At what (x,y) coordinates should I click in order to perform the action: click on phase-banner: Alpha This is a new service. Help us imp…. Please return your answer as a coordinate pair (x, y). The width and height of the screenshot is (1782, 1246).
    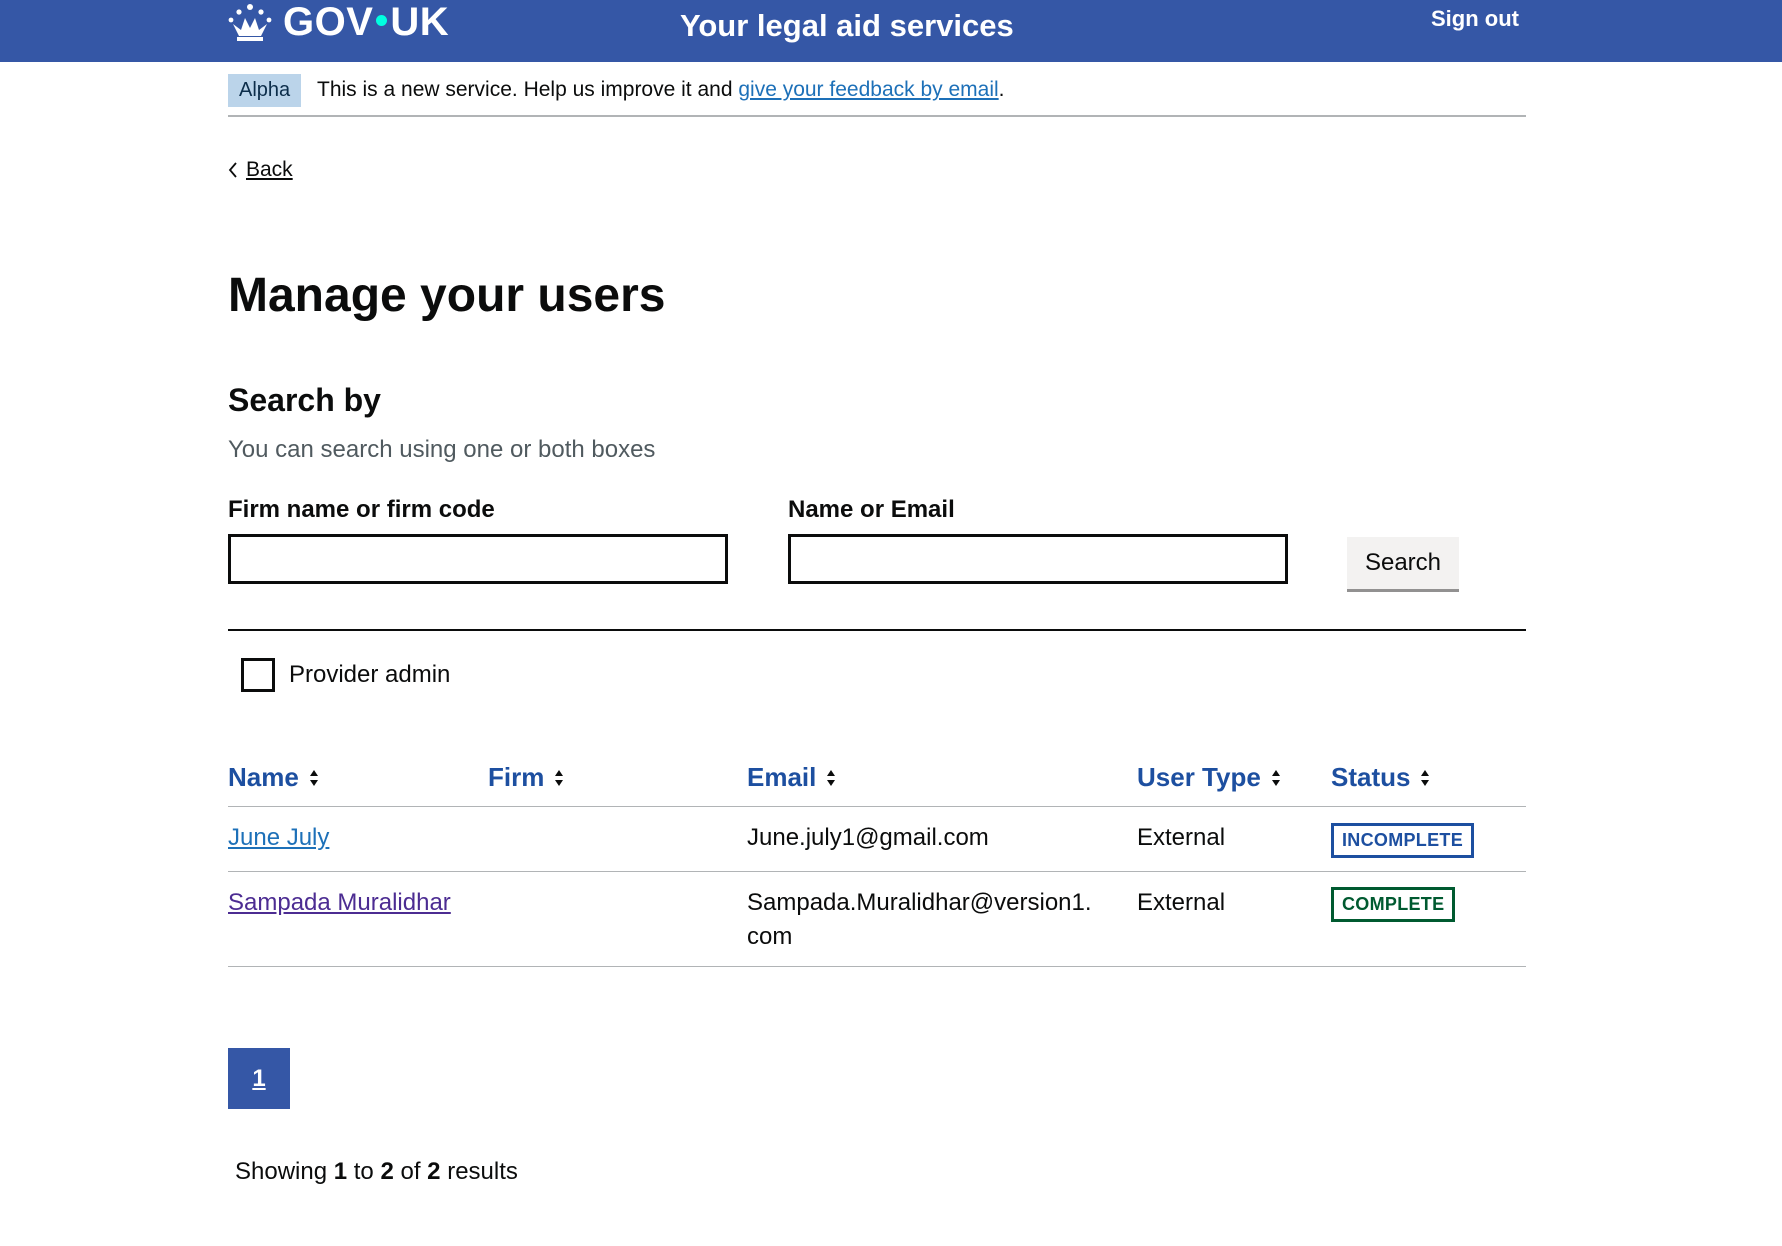
    Looking at the image, I should click on (877, 94).